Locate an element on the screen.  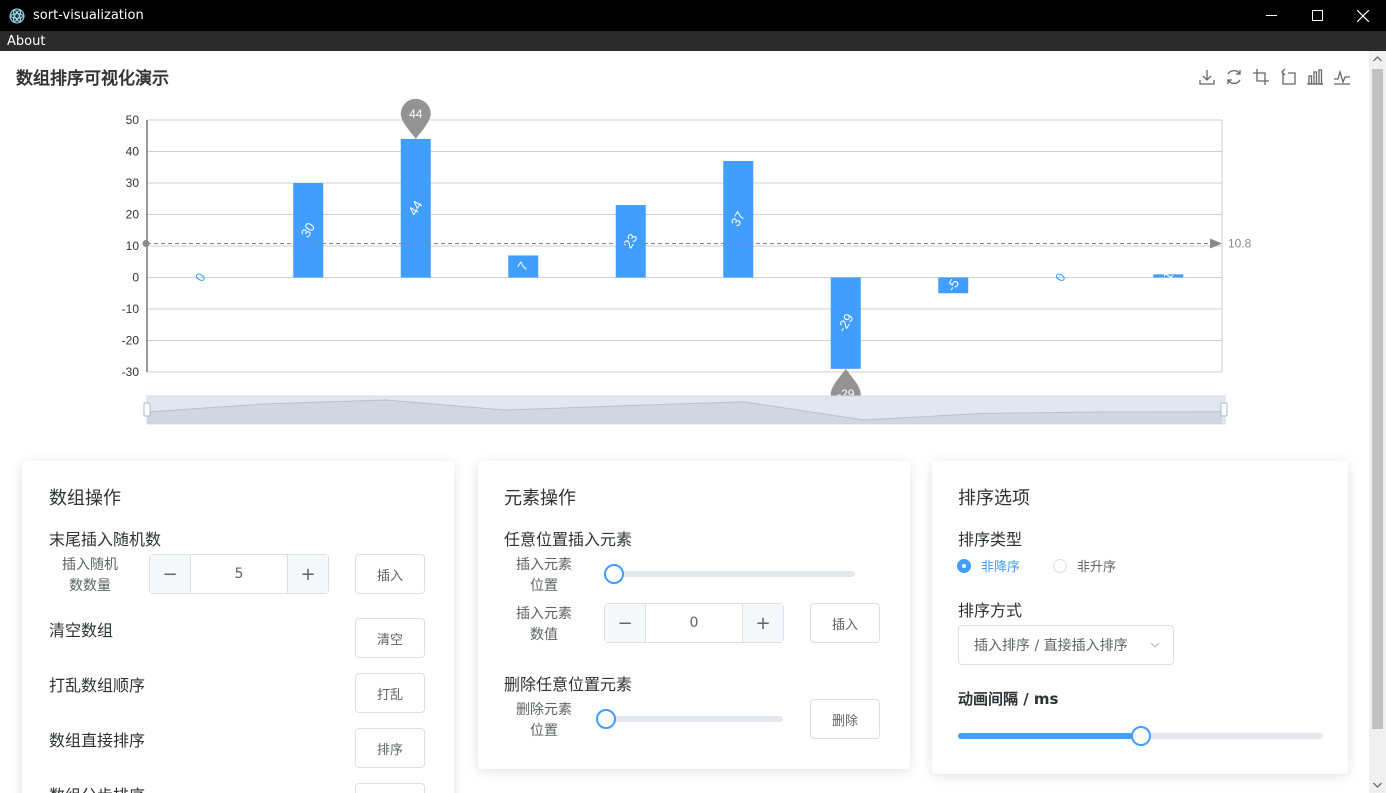
delete-position-slider is located at coordinates (689, 719).